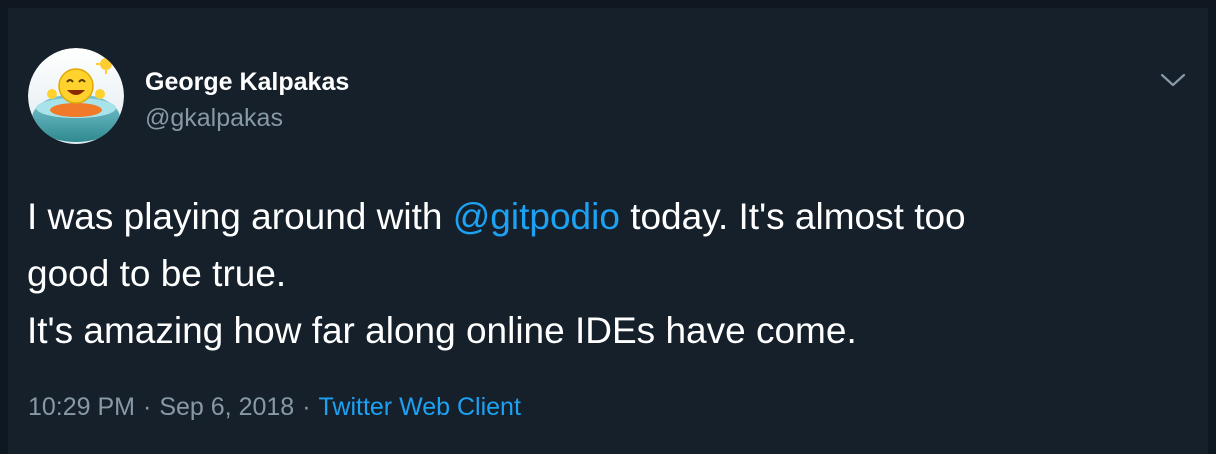 Image resolution: width=1216 pixels, height=454 pixels. I want to click on author-name: George Kalpakas, so click(247, 82).